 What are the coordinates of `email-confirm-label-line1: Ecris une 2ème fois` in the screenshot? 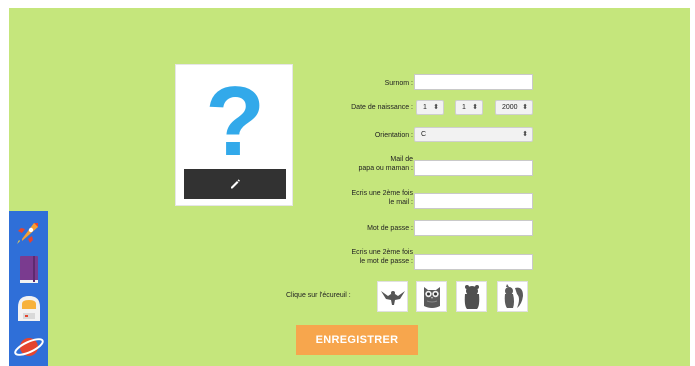 It's located at (382, 193).